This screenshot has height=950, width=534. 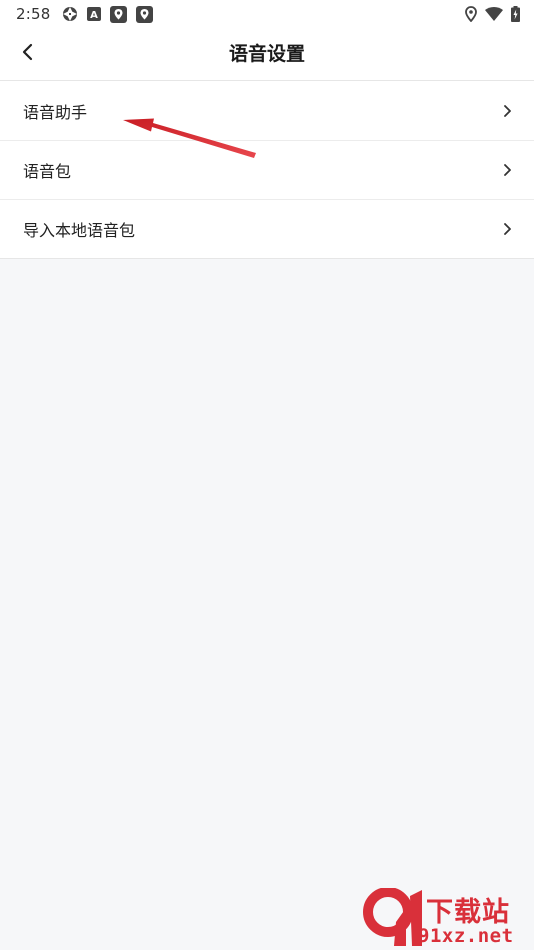 I want to click on settings-item-label: 语音助手, so click(x=55, y=112).